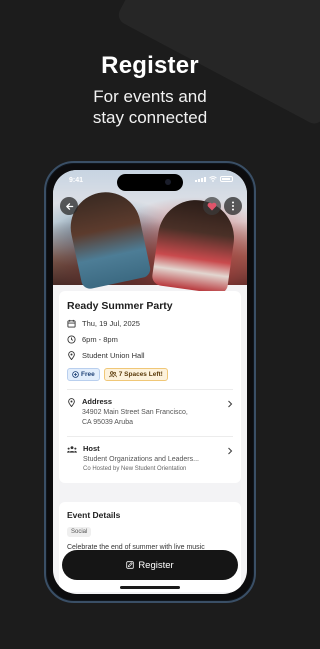 This screenshot has width=320, height=649. I want to click on battery-icon, so click(226, 179).